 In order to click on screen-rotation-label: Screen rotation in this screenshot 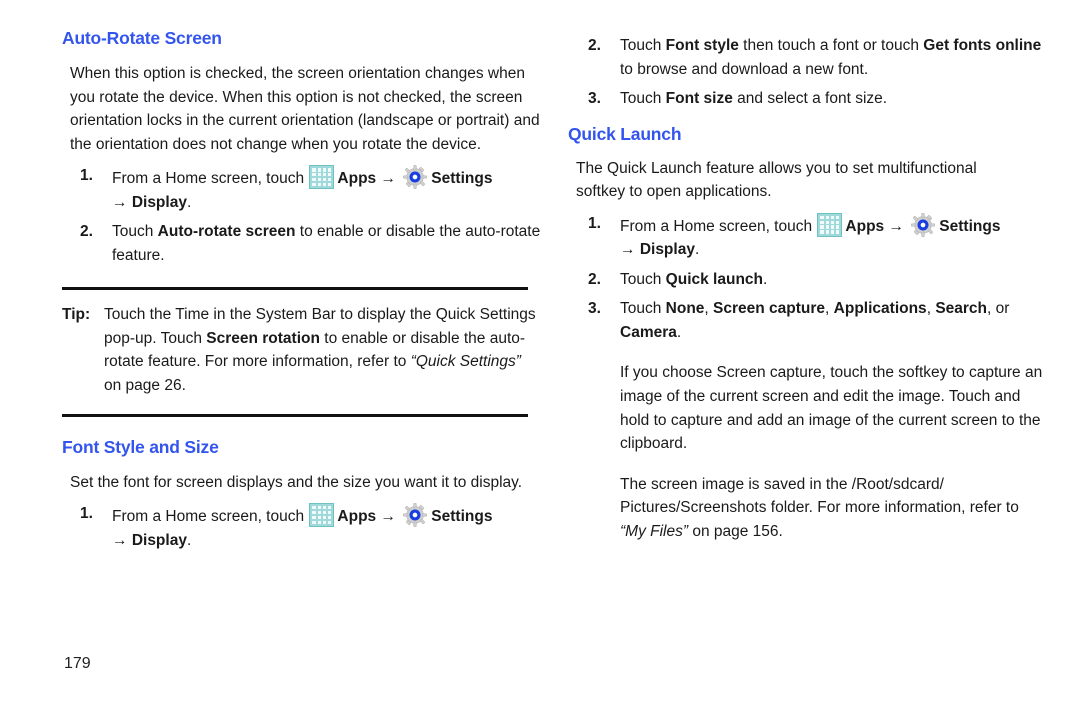, I will do `click(263, 338)`.